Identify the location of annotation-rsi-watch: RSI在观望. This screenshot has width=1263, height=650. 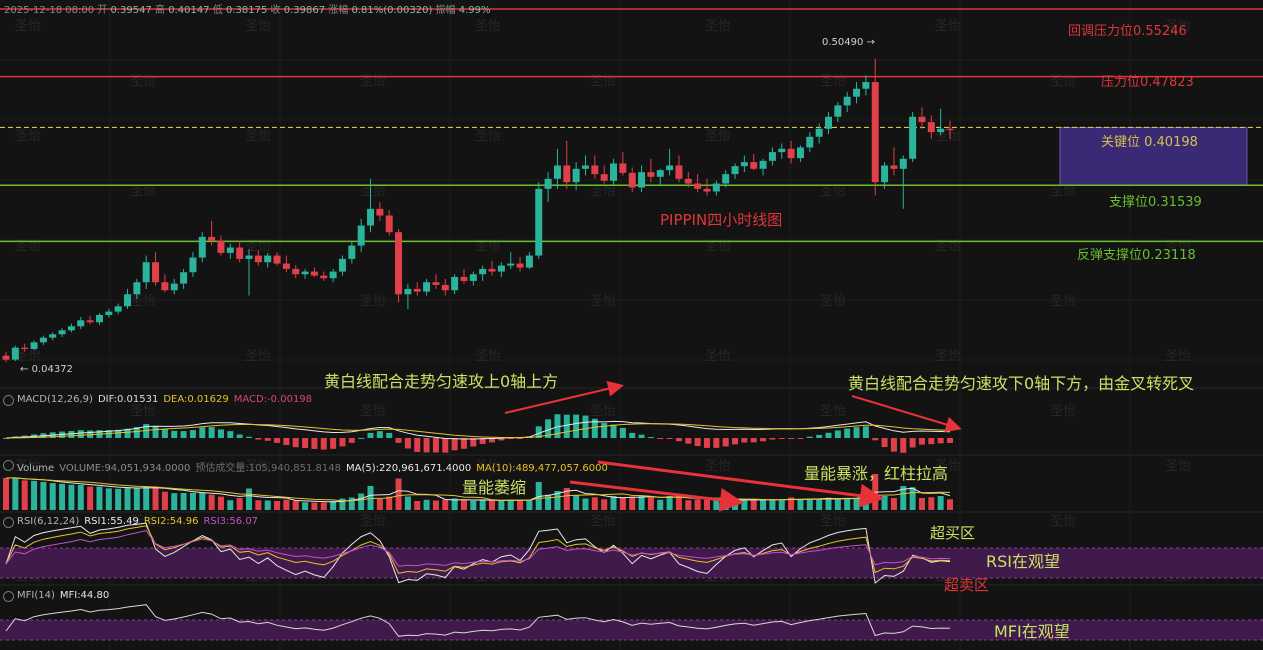
(1023, 561).